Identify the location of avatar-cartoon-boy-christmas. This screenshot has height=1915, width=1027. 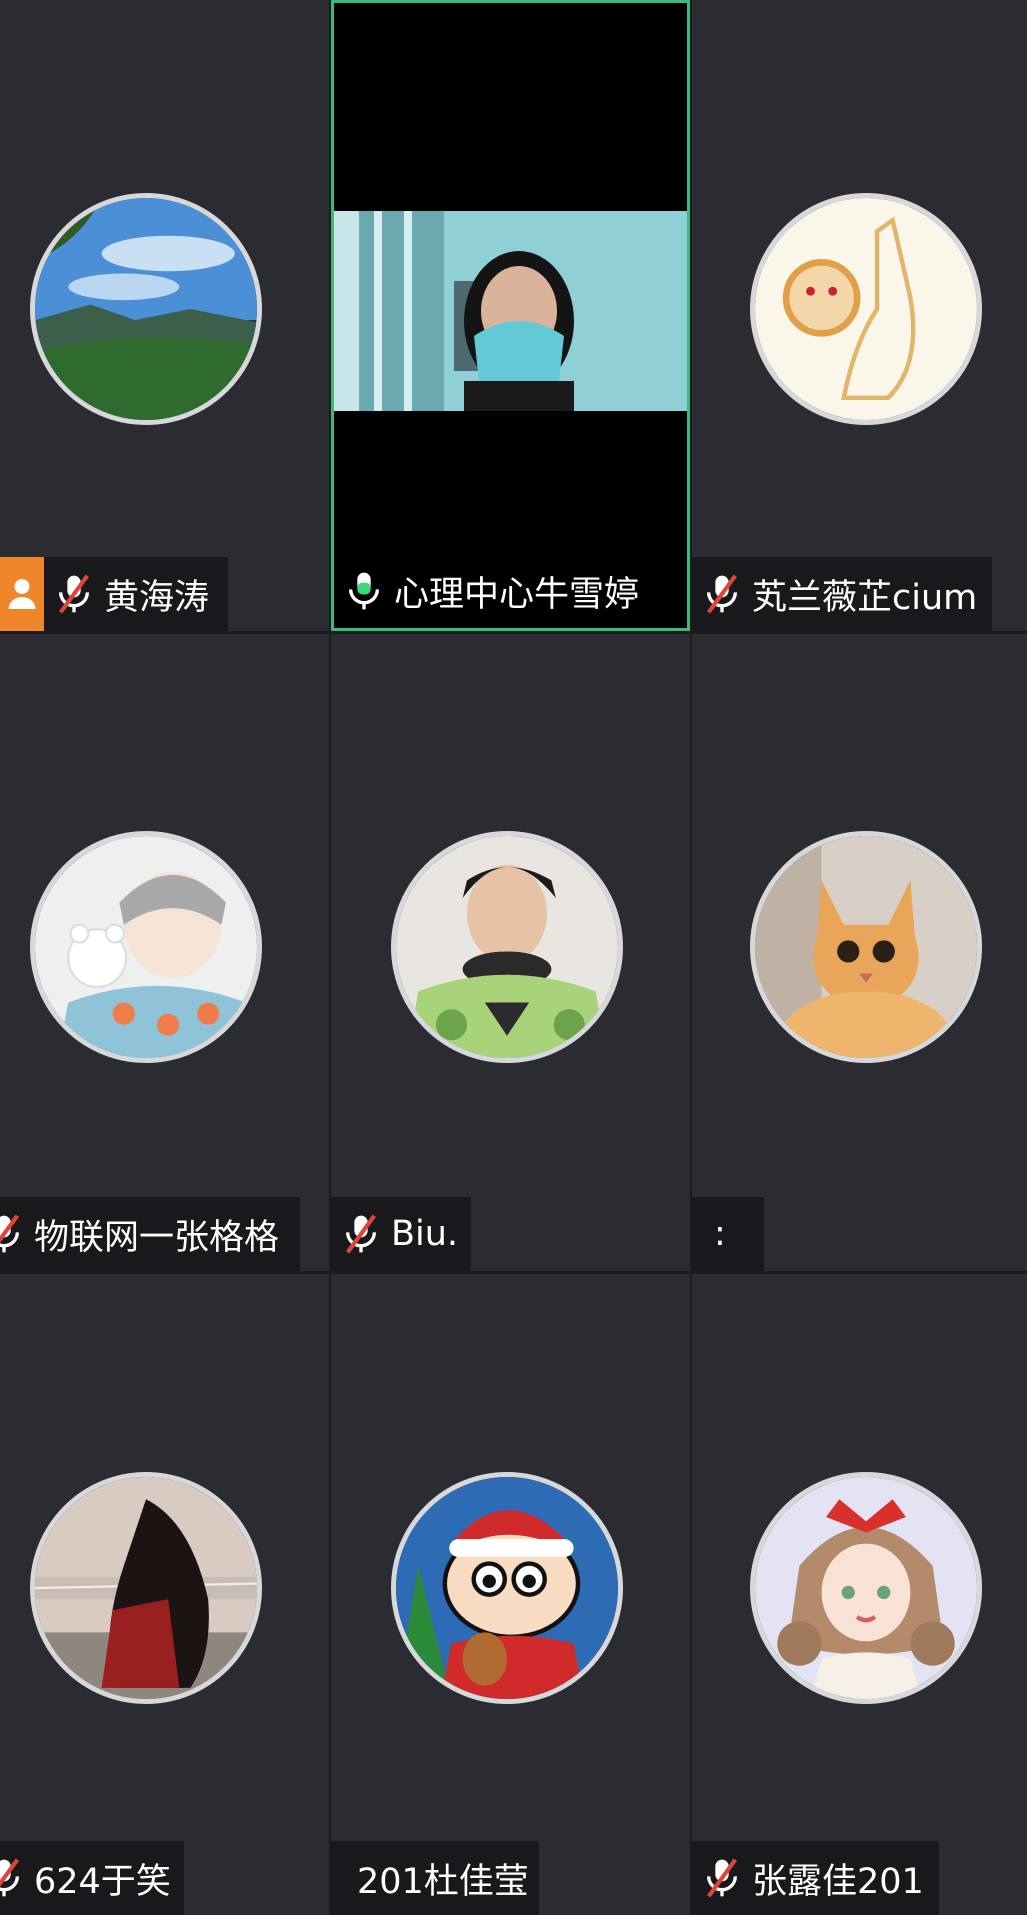
(507, 1588).